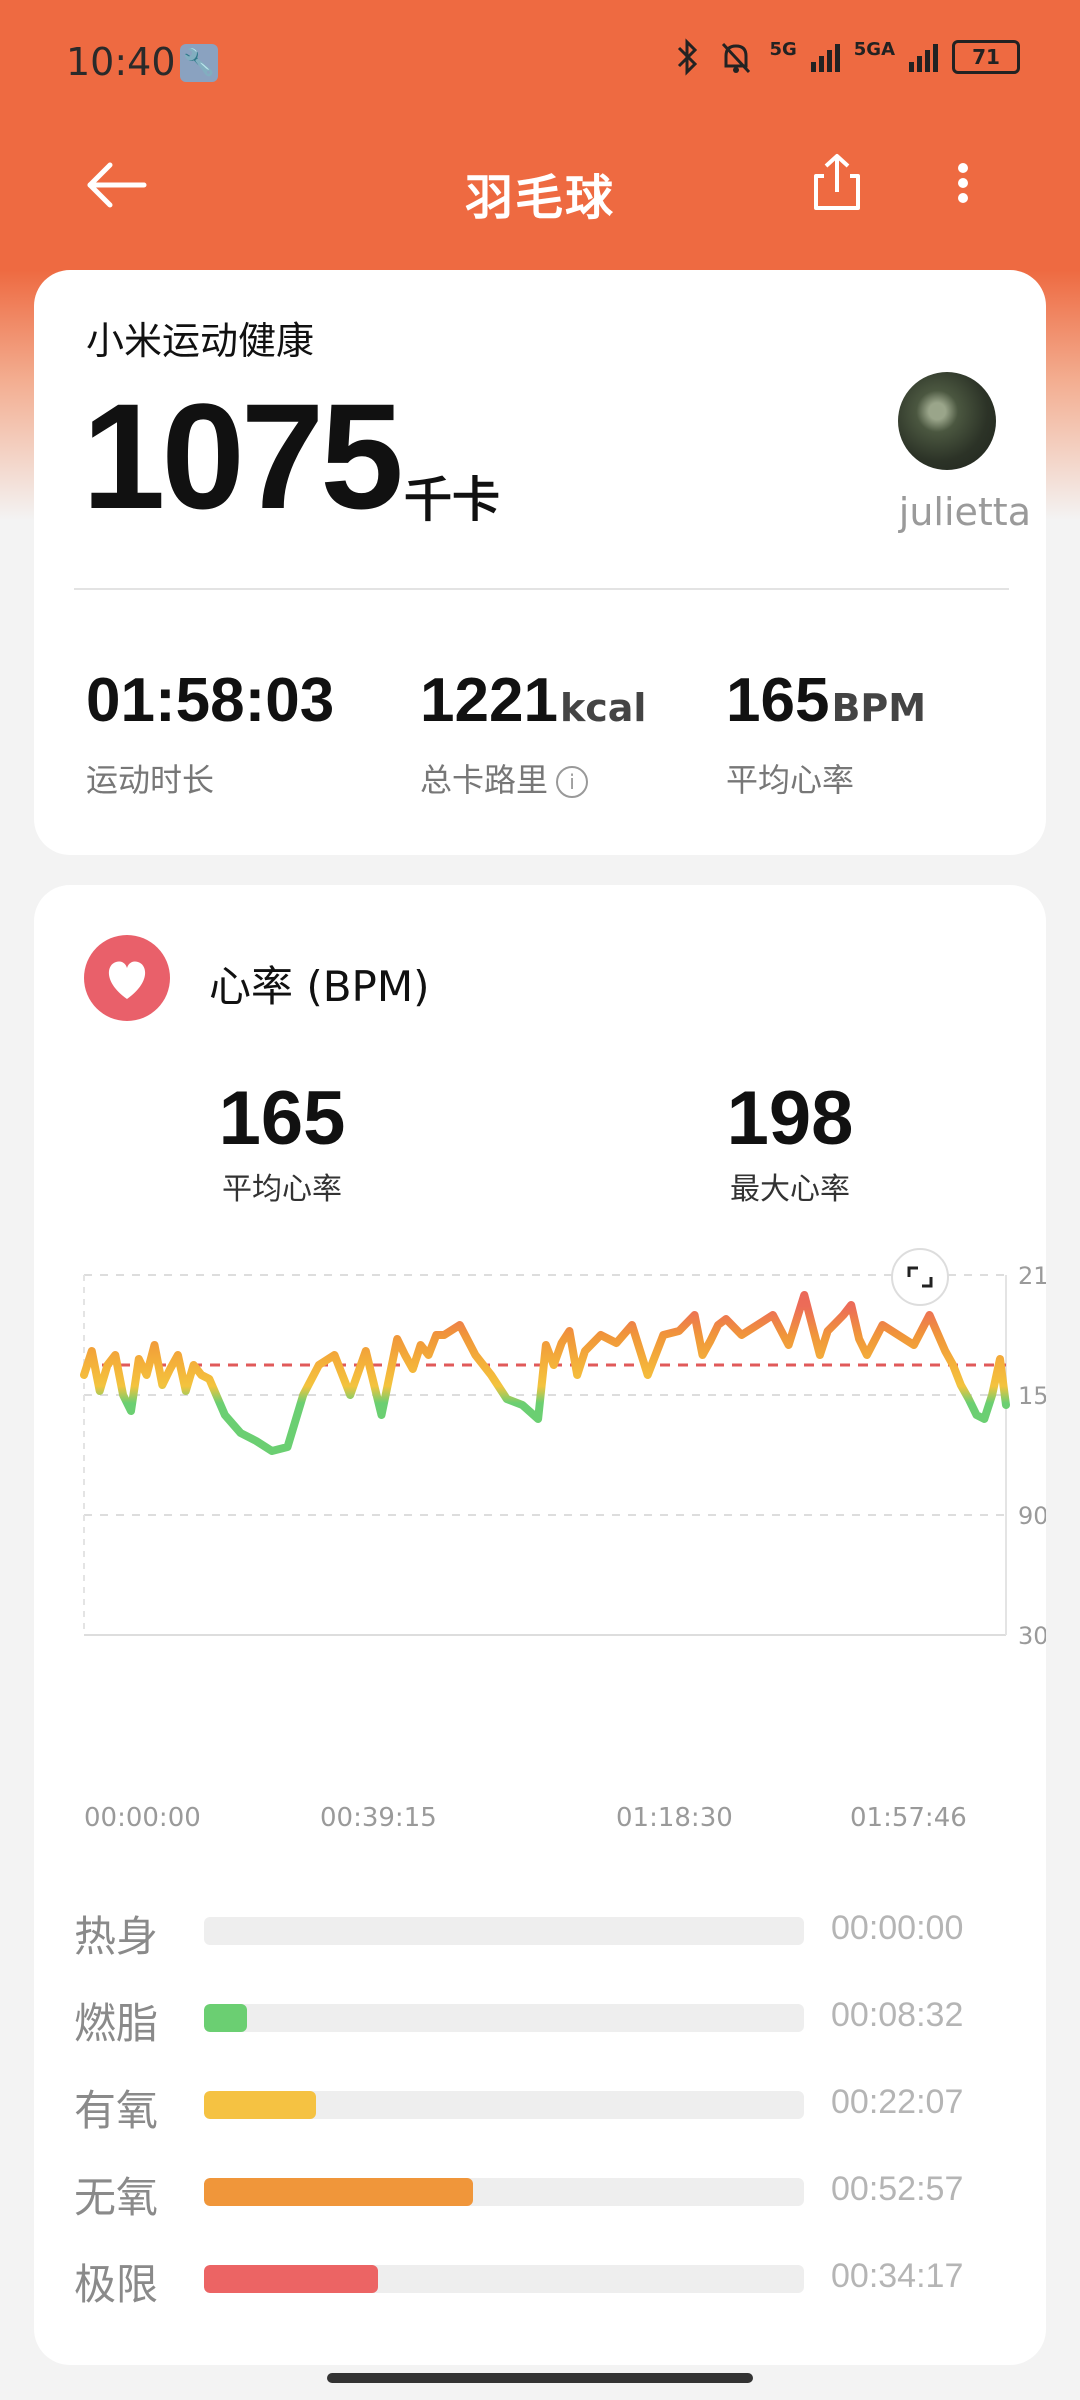 Image resolution: width=1080 pixels, height=2400 pixels. What do you see at coordinates (484, 780) in the screenshot?
I see `stat-label-text: 总卡路里` at bounding box center [484, 780].